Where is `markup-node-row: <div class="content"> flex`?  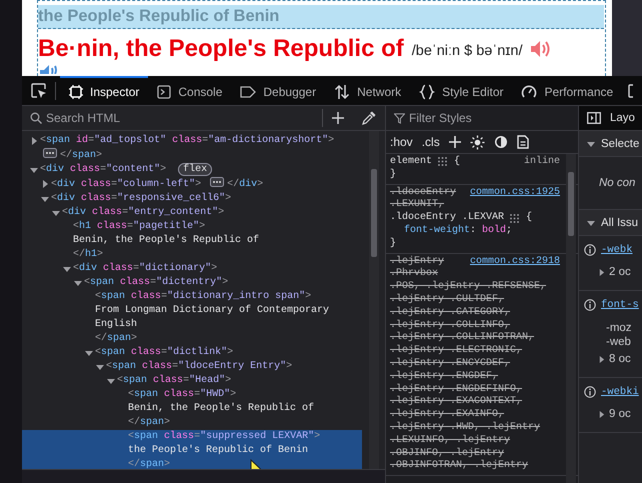
markup-node-row: <div class="content"> flex is located at coordinates (192, 170).